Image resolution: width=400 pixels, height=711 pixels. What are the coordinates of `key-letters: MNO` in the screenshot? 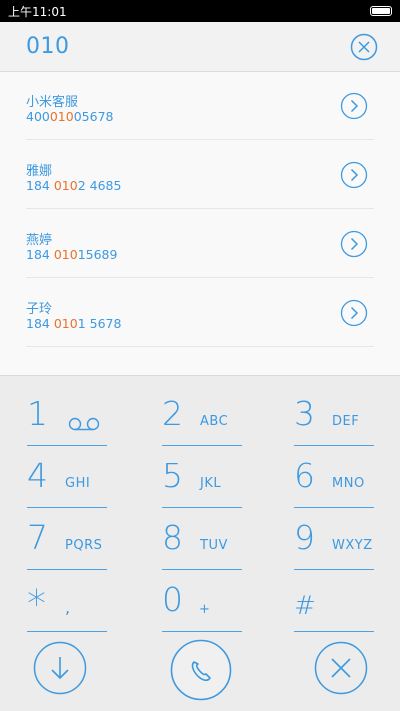 It's located at (348, 483).